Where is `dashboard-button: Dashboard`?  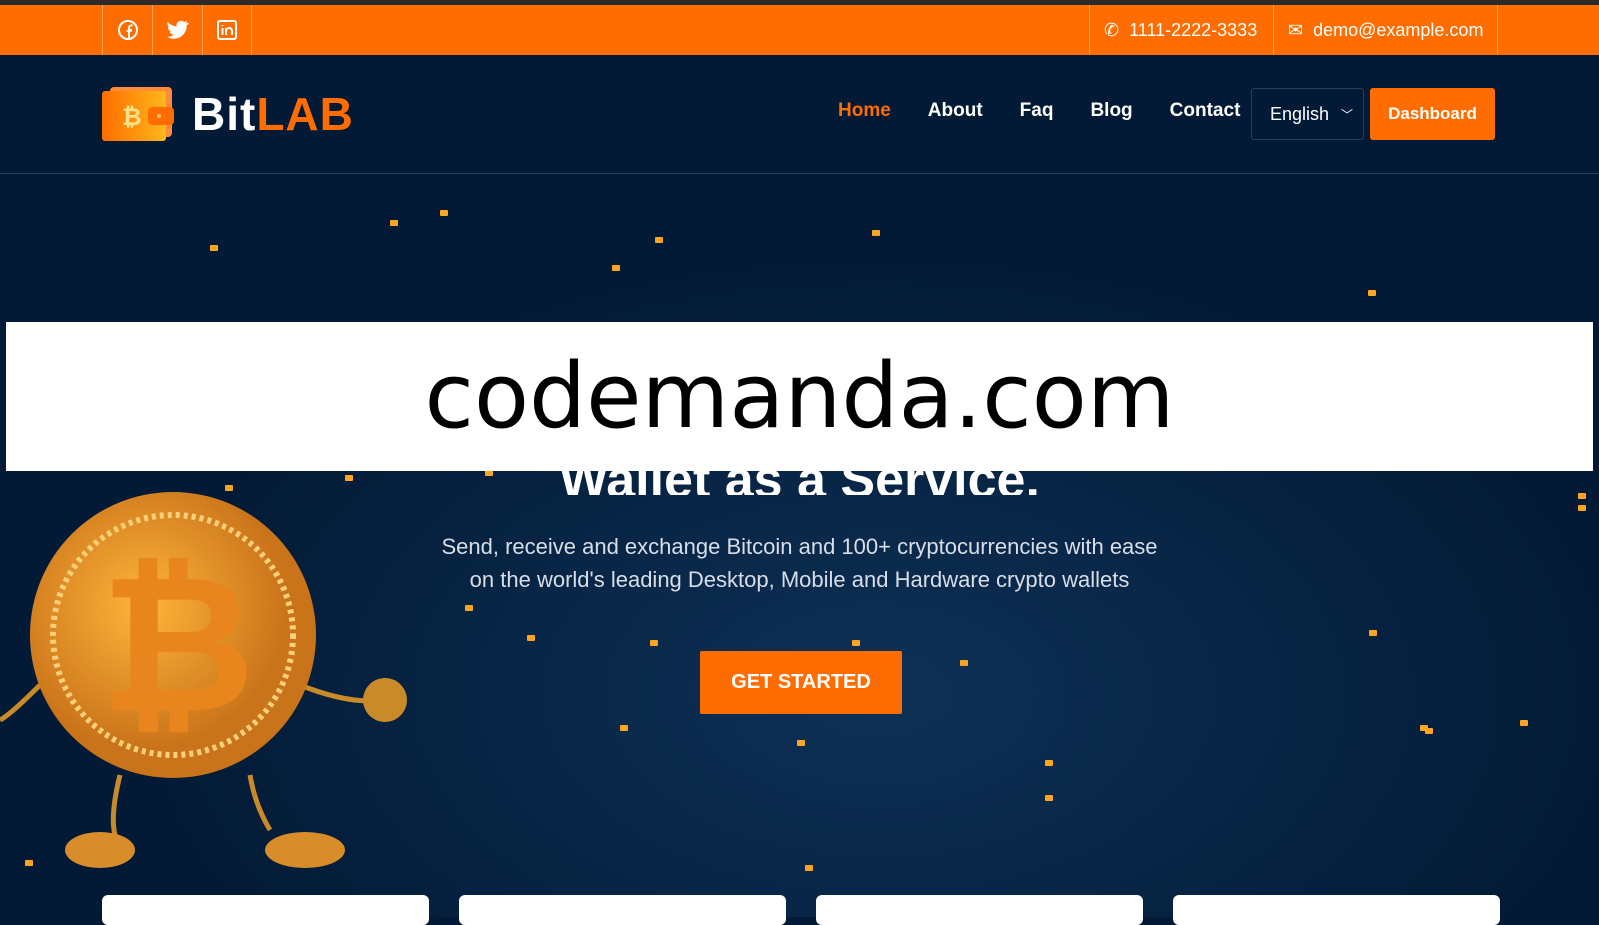 dashboard-button: Dashboard is located at coordinates (1432, 114).